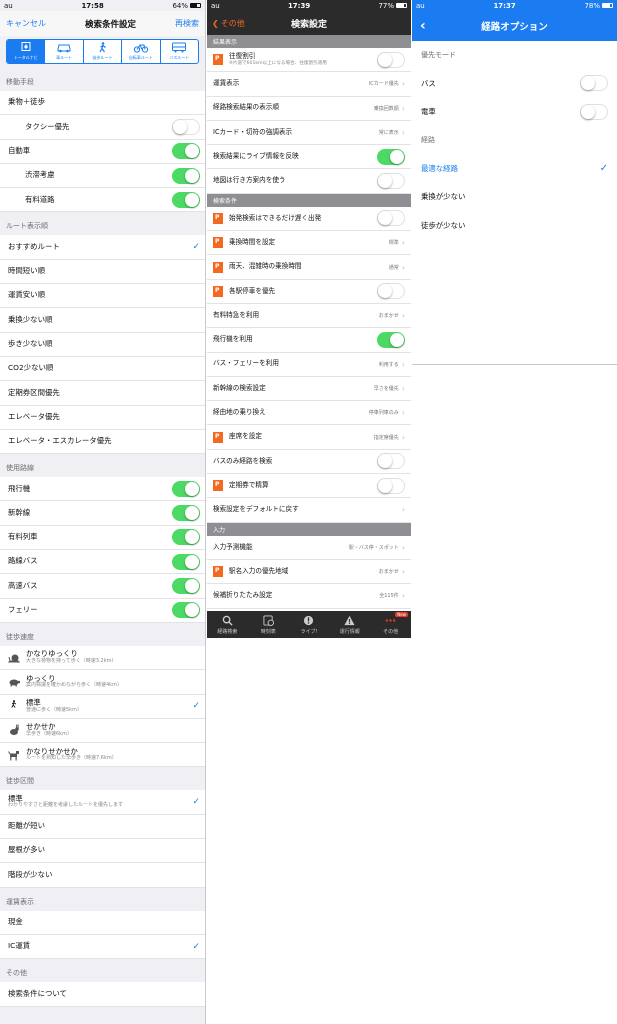 This screenshot has width=617, height=1024. What do you see at coordinates (309, 462) in the screenshot?
I see `toggle-row: バスのみ経路を検索` at bounding box center [309, 462].